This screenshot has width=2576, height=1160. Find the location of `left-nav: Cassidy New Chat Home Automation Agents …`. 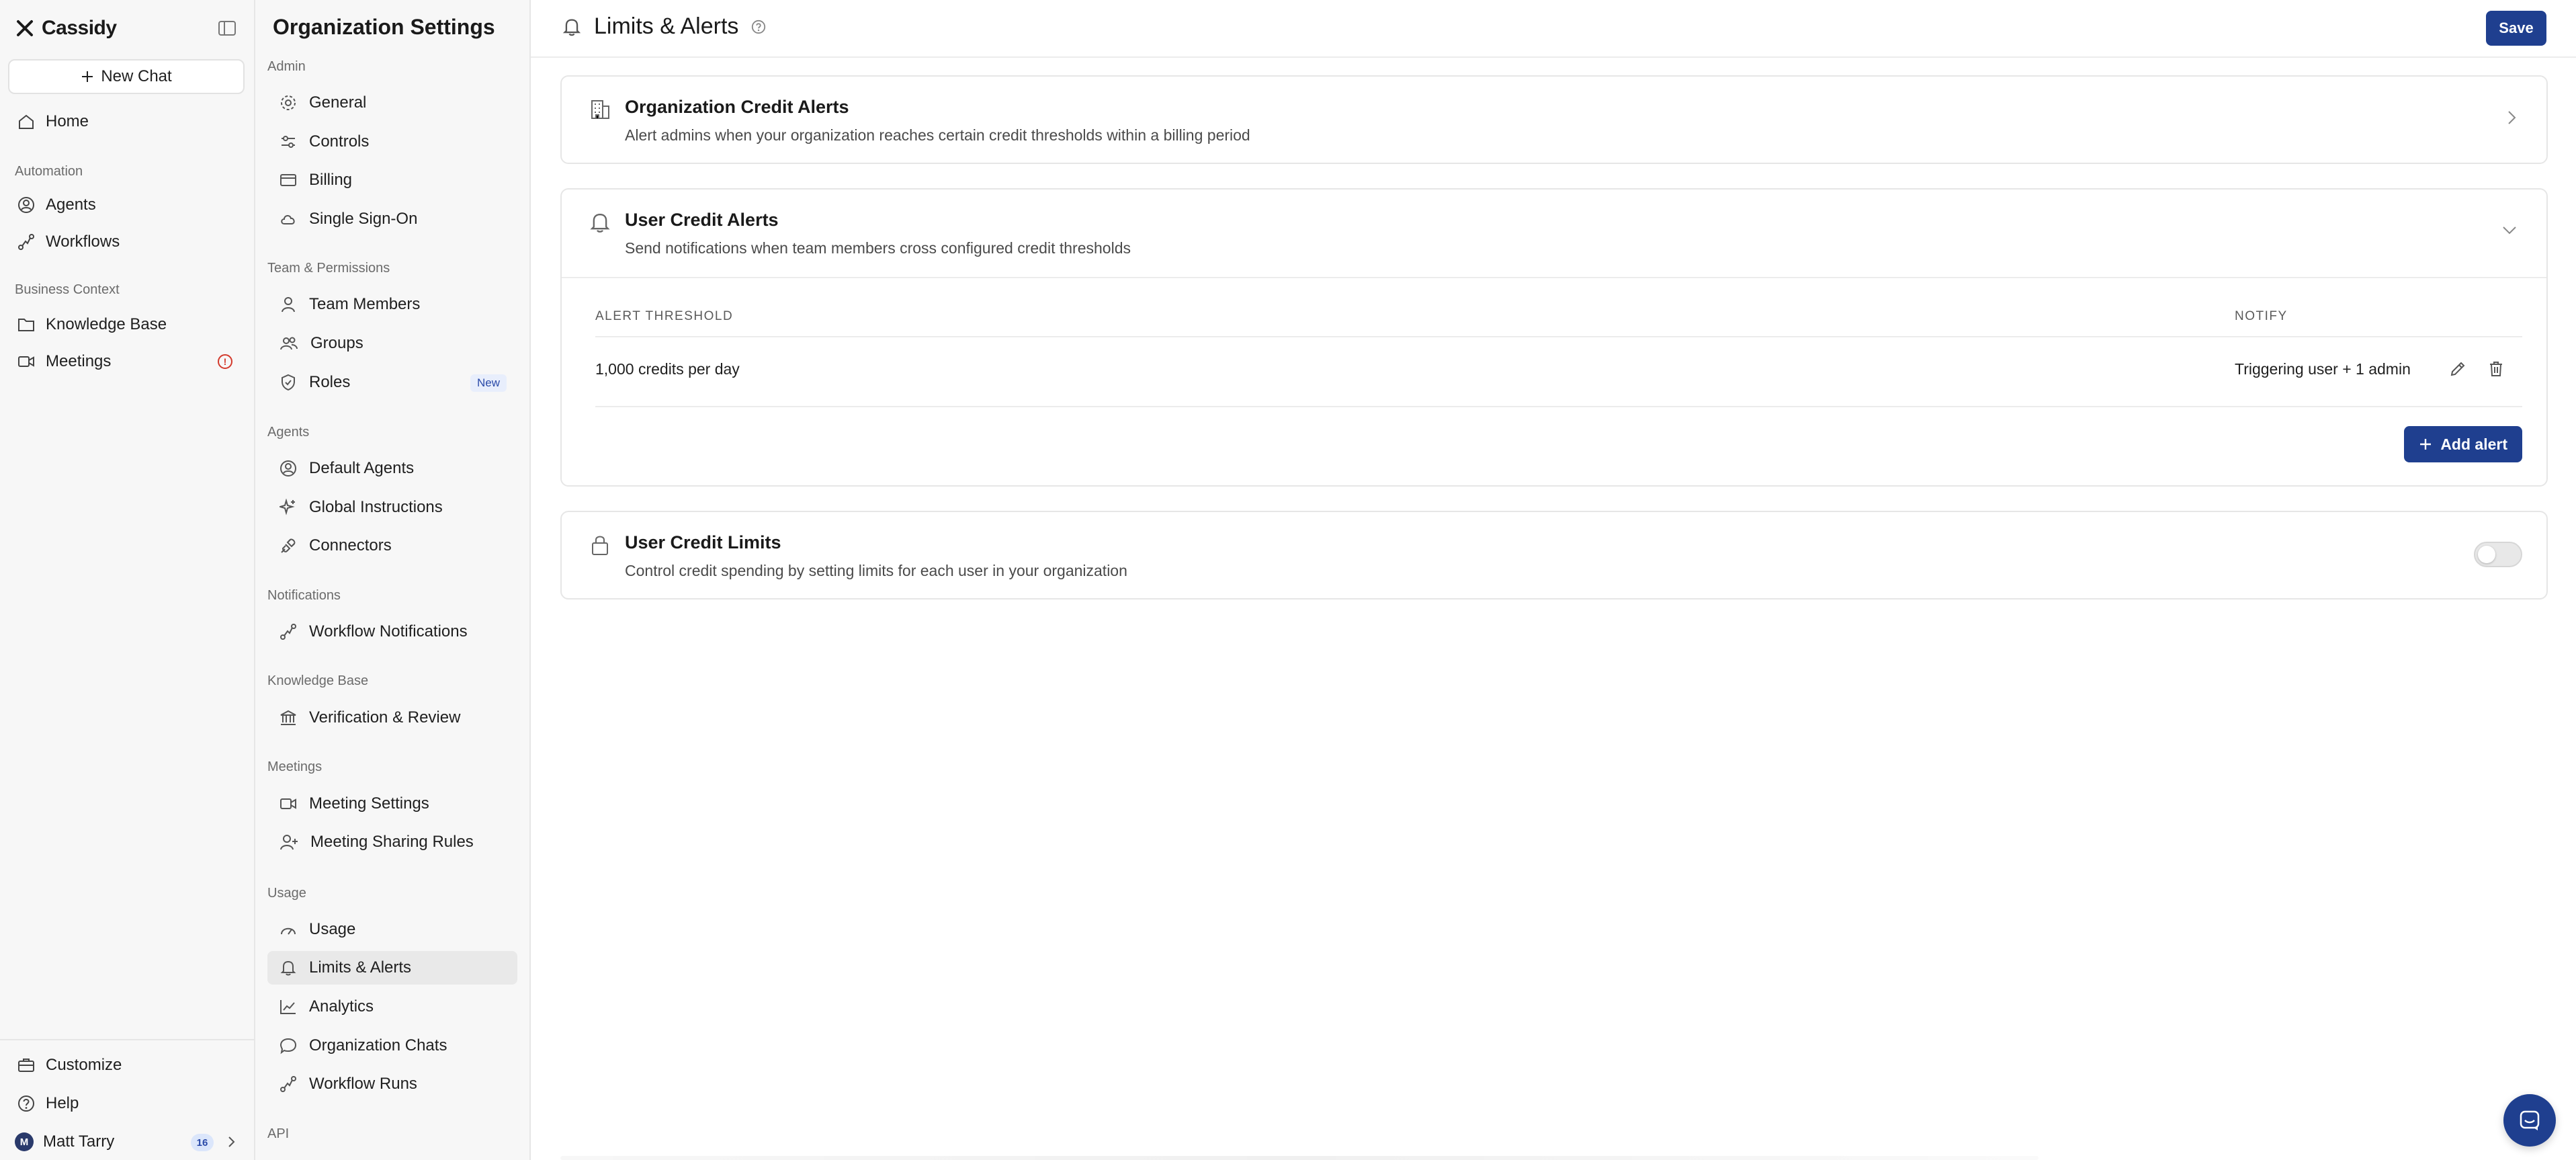

left-nav: Cassidy New Chat Home Automation Agents … is located at coordinates (127, 580).